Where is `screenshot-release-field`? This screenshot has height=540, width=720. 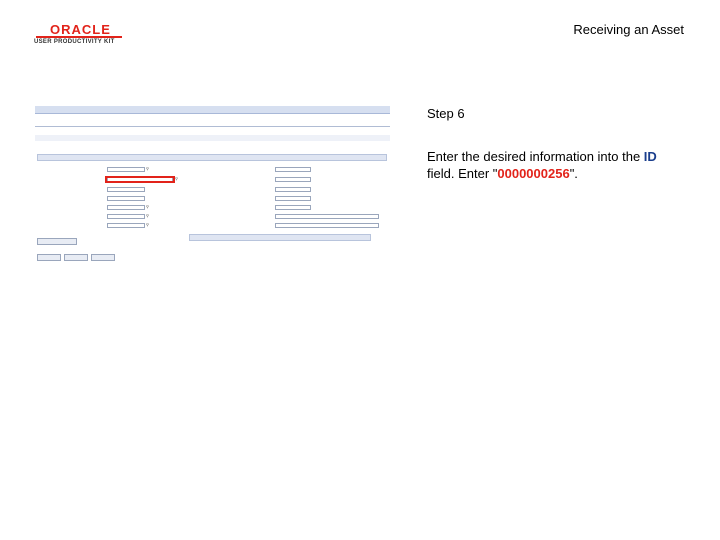
screenshot-release-field is located at coordinates (126, 198).